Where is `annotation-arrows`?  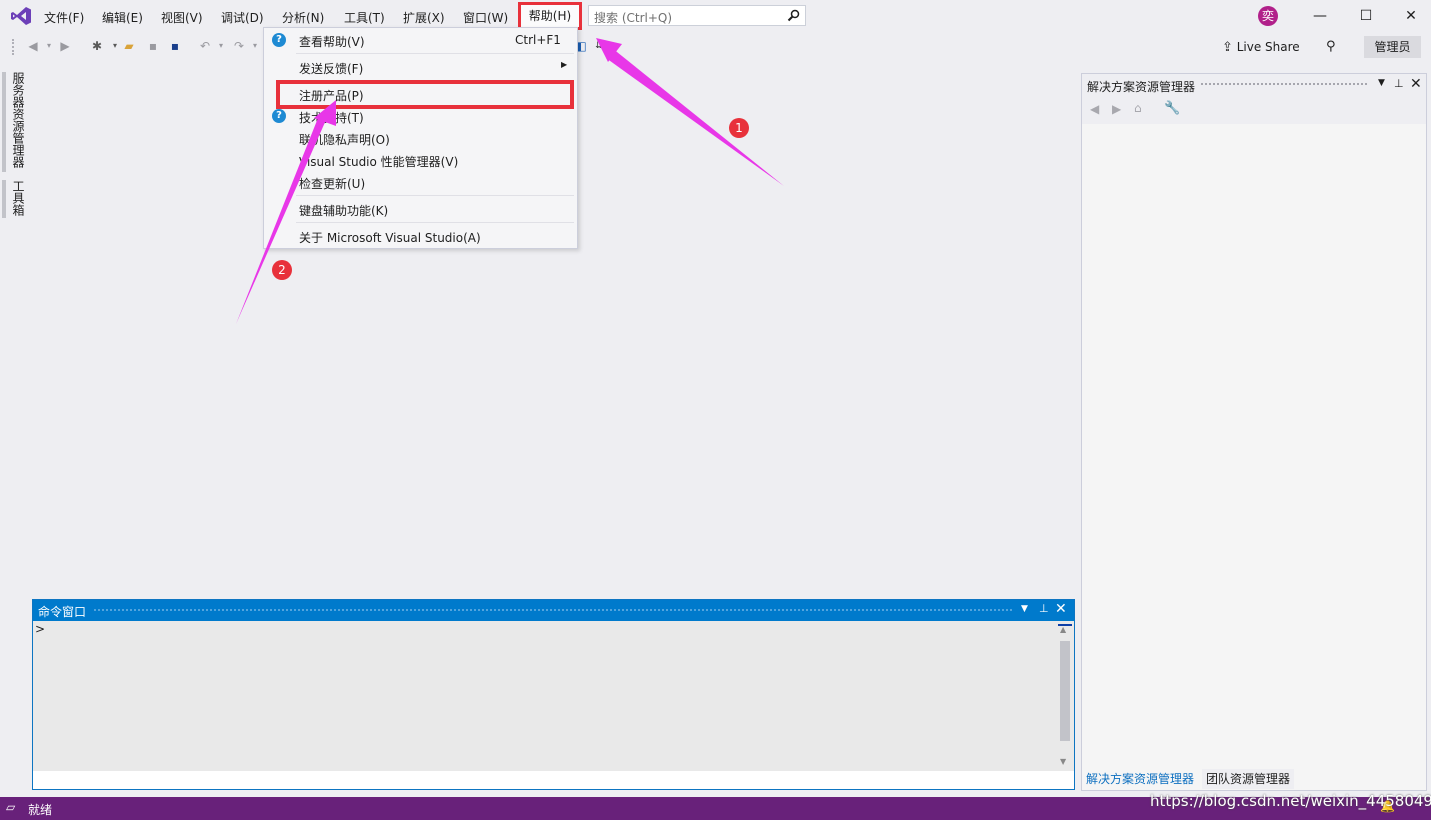
annotation-arrows is located at coordinates (510, 181).